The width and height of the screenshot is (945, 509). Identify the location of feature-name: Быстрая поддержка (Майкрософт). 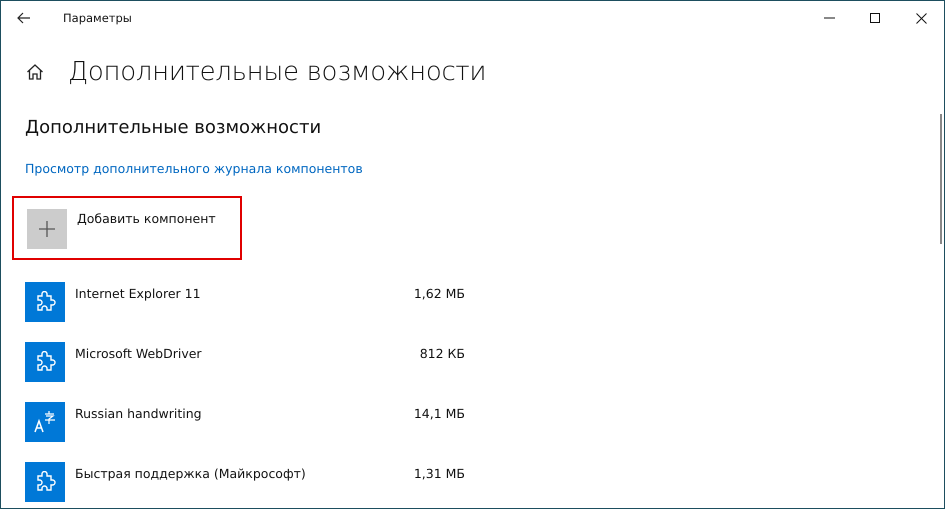
(244, 473).